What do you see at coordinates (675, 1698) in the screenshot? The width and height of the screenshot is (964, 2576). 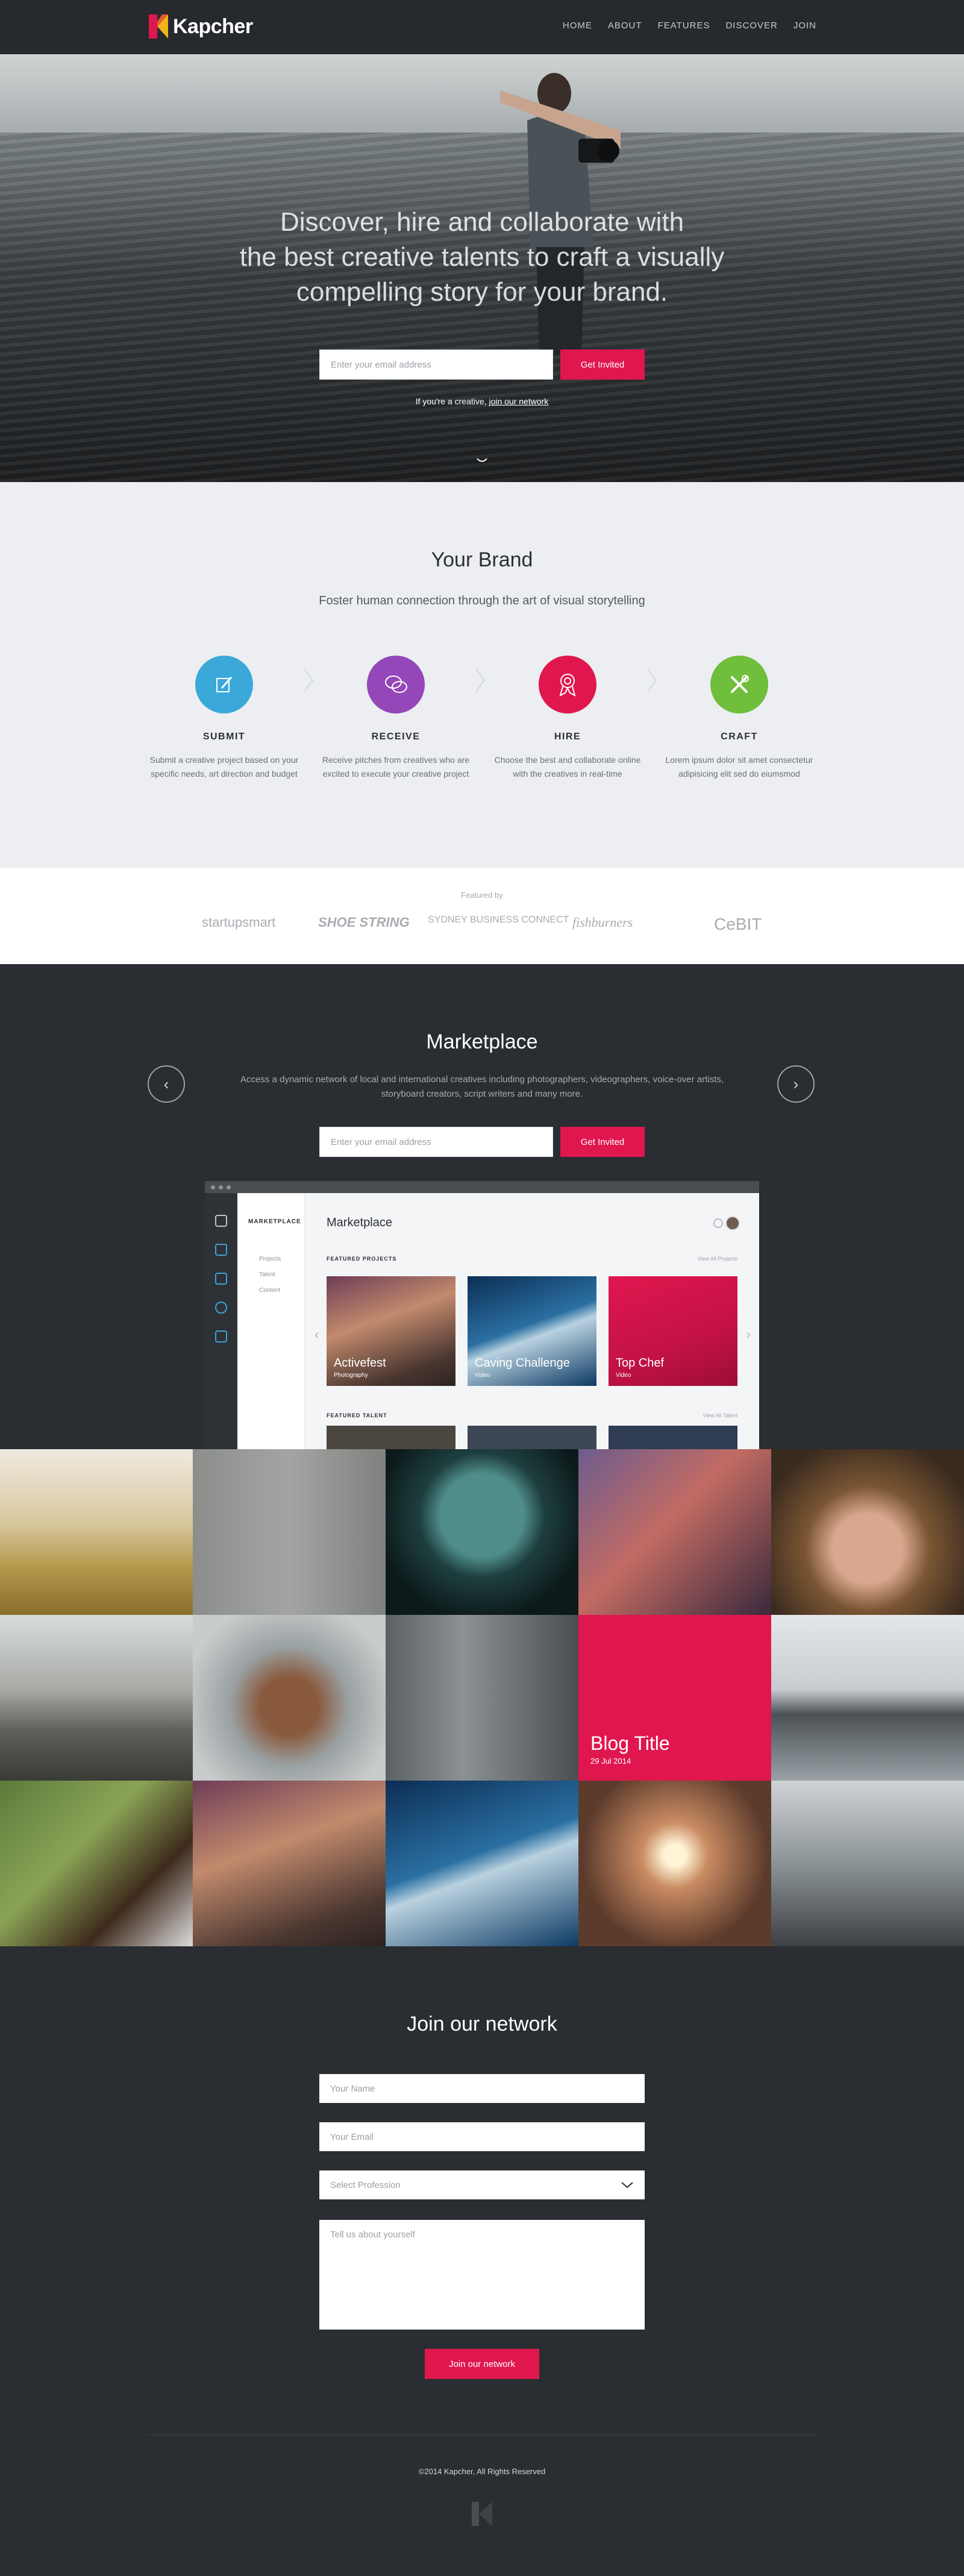 I see `blog-tile: Blog Title 29 Jul 2014` at bounding box center [675, 1698].